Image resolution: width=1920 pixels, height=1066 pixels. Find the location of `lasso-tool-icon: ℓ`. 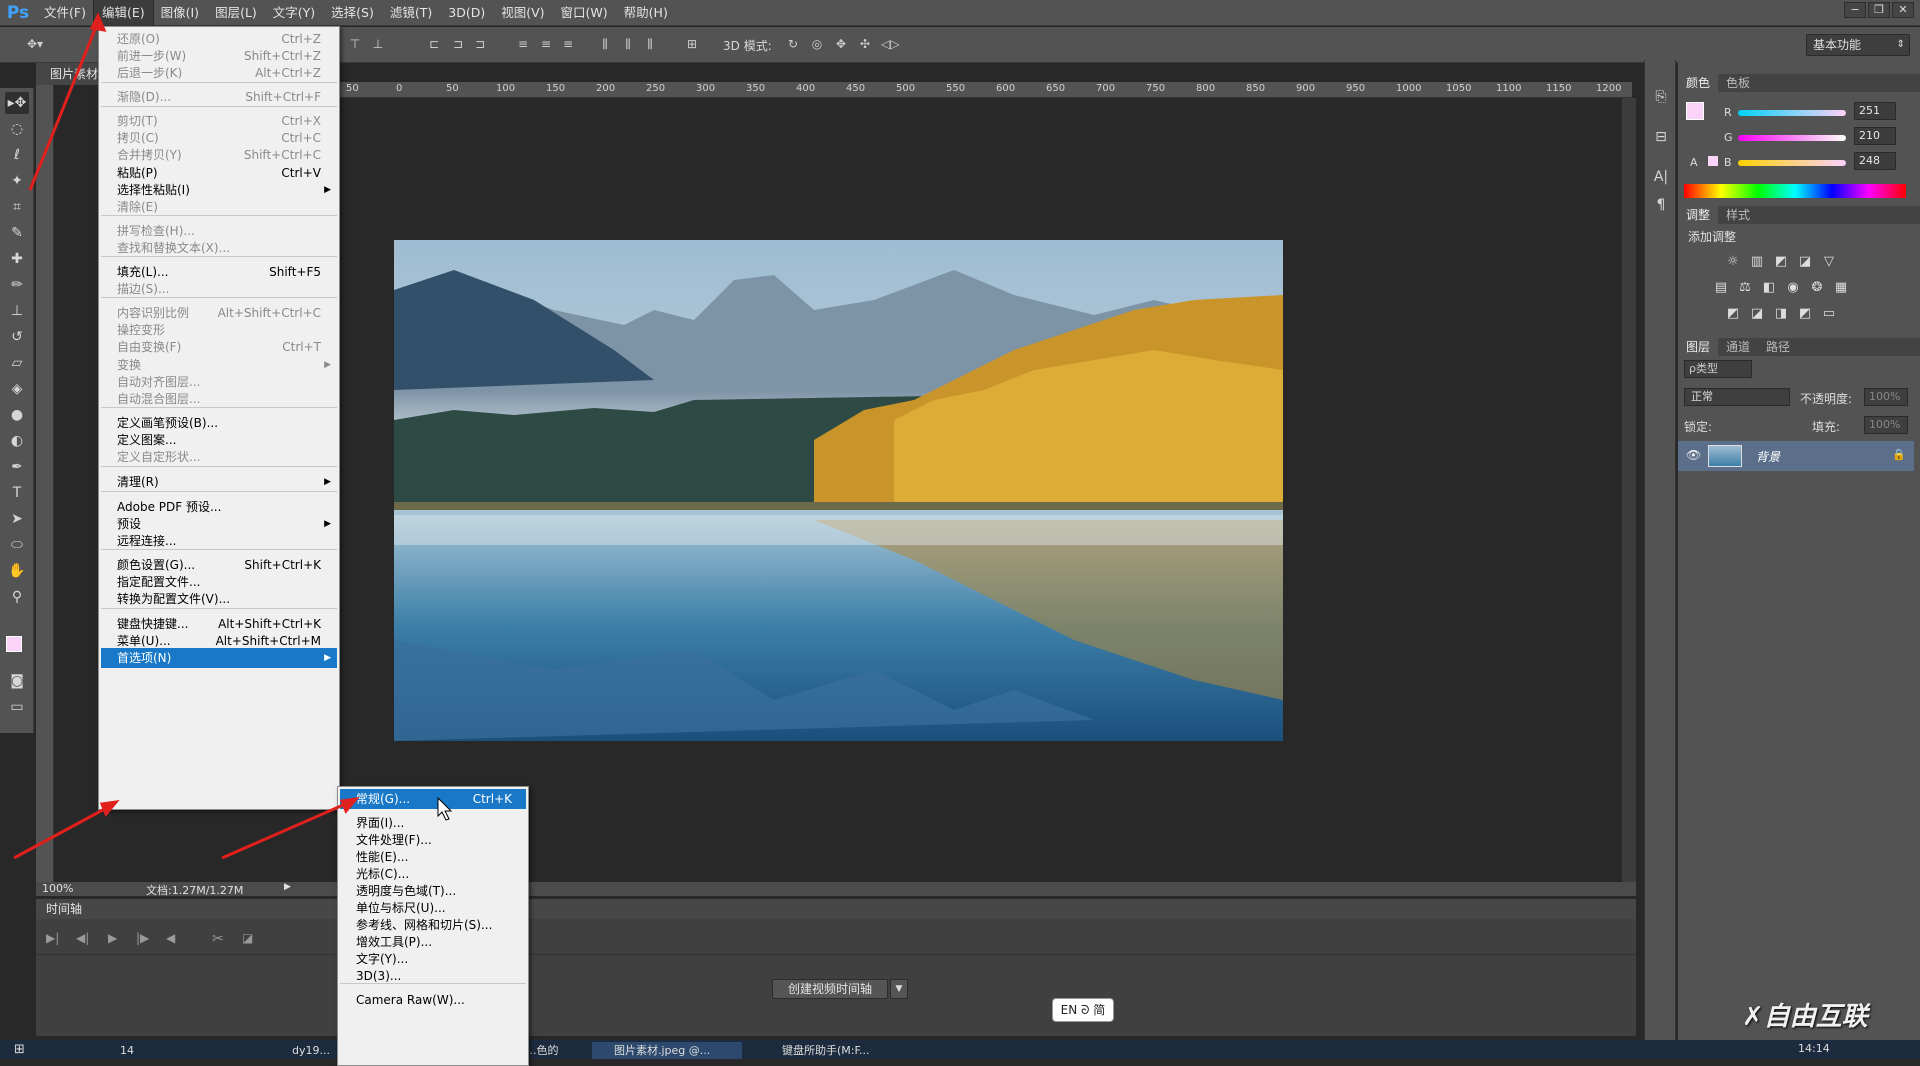

lasso-tool-icon: ℓ is located at coordinates (17, 155).